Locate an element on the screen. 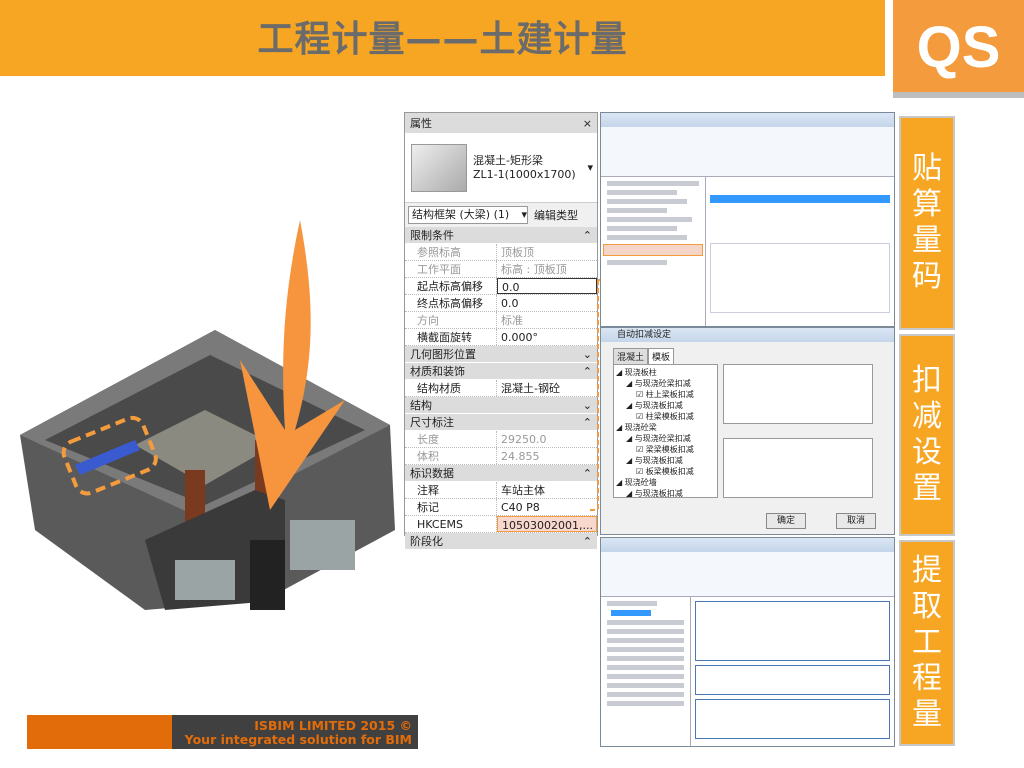 This screenshot has height=768, width=1024. property-name: 横截面旋转 is located at coordinates (451, 337).